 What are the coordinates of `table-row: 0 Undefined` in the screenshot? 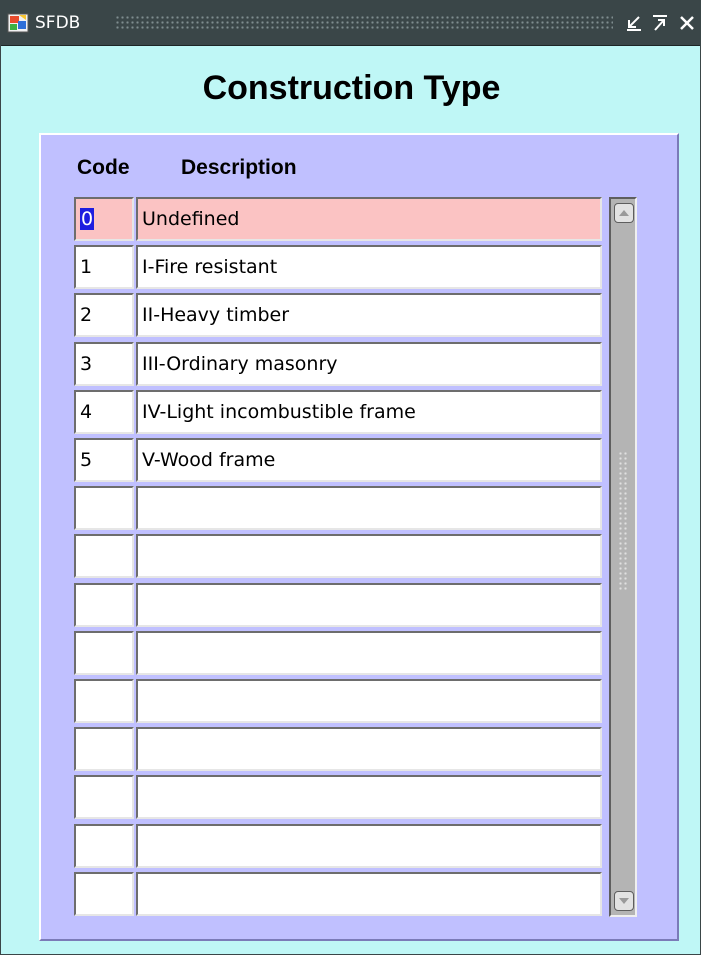 It's located at (339, 220).